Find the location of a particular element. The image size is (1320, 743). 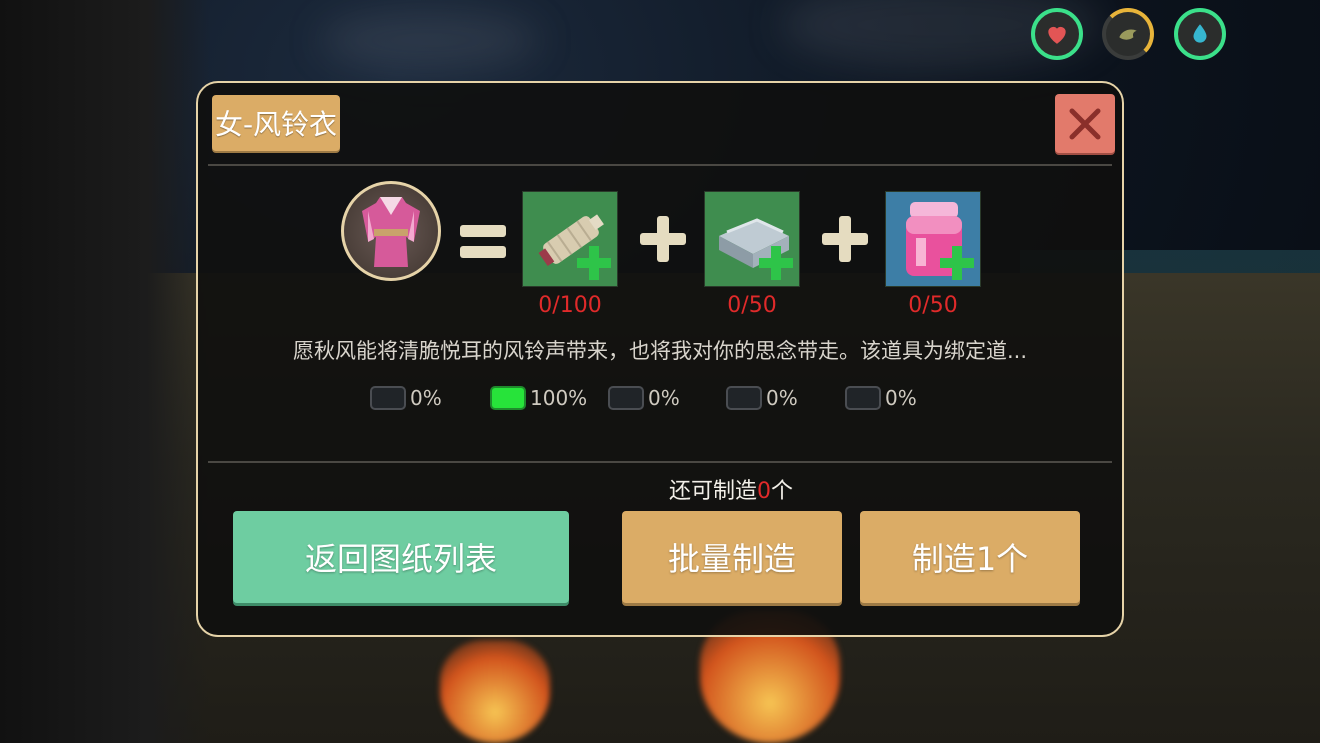

quality-rate: 100% is located at coordinates (538, 398).